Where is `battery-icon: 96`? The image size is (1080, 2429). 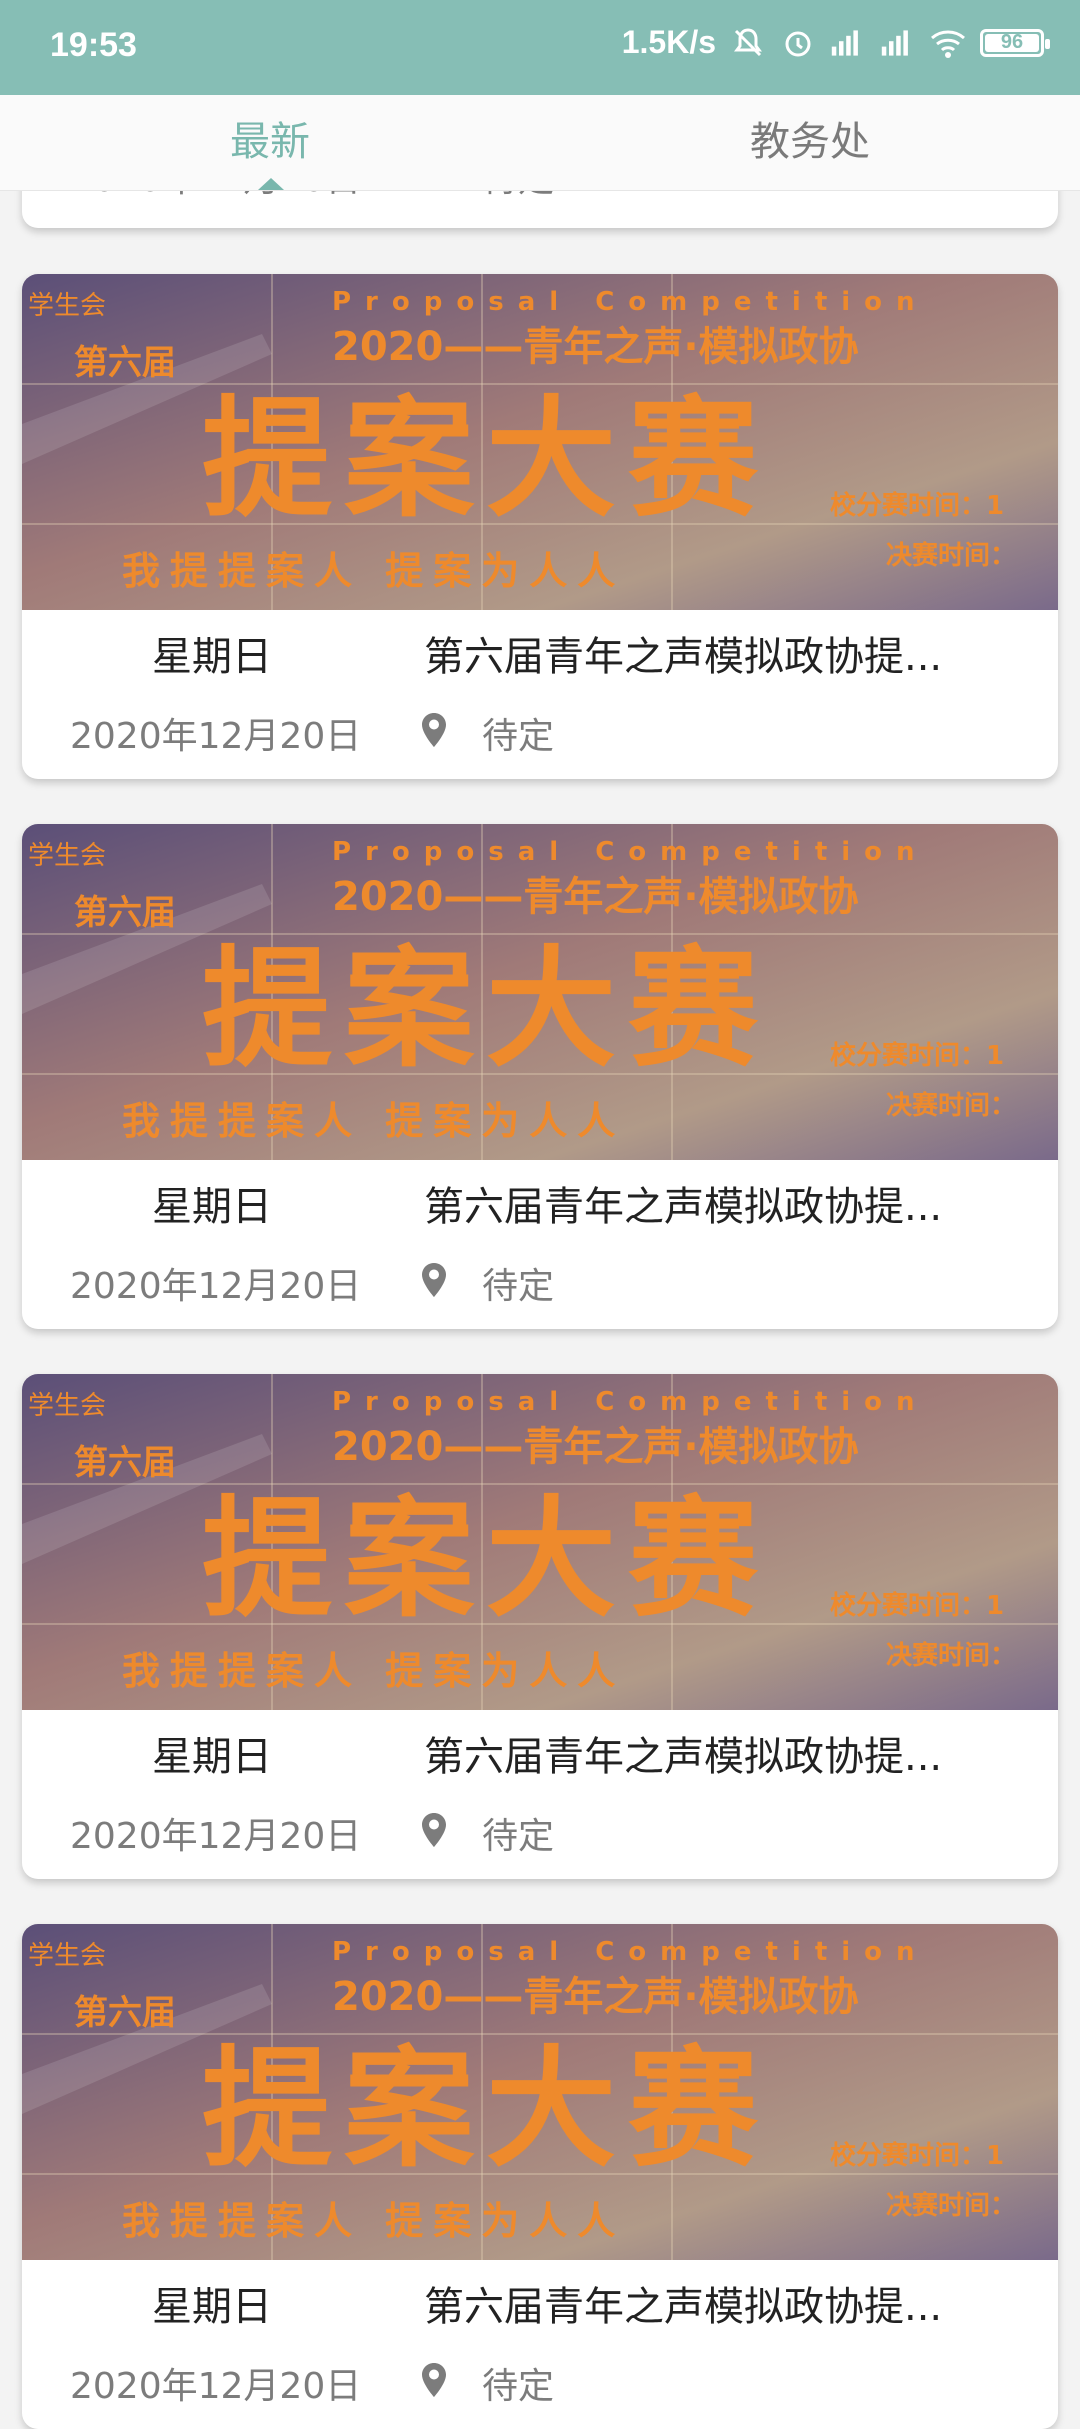
battery-icon: 96 is located at coordinates (1015, 42).